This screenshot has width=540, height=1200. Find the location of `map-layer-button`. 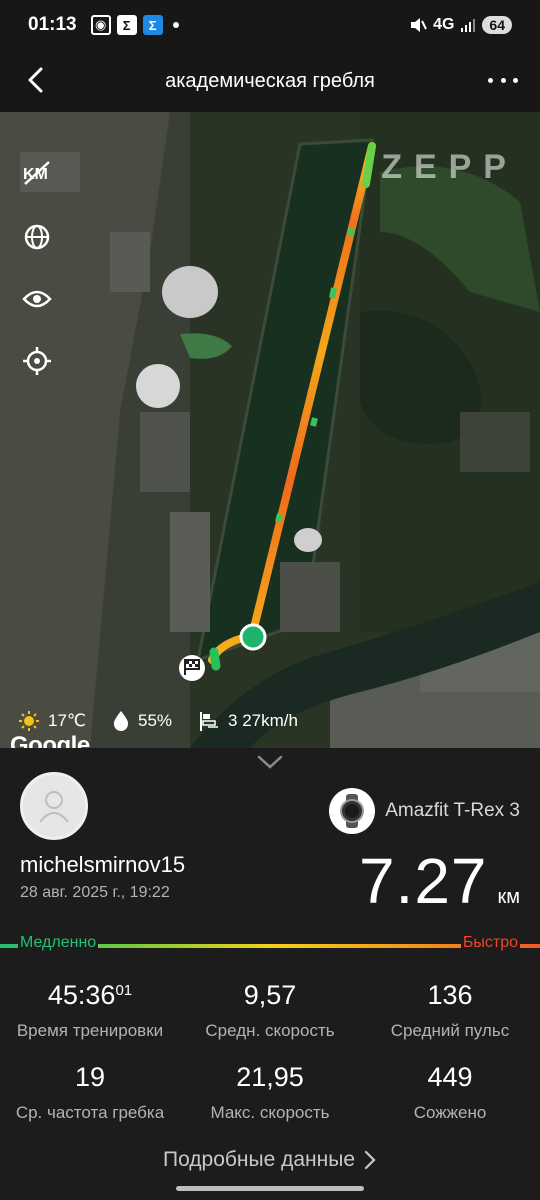

map-layer-button is located at coordinates (37, 237).